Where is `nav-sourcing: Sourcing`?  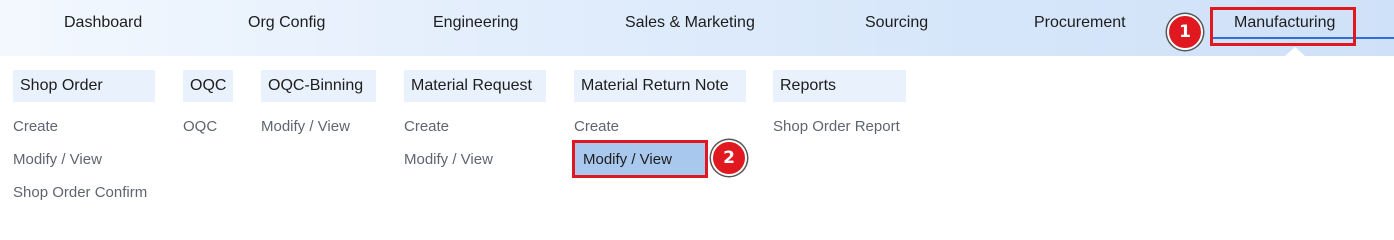 nav-sourcing: Sourcing is located at coordinates (896, 23).